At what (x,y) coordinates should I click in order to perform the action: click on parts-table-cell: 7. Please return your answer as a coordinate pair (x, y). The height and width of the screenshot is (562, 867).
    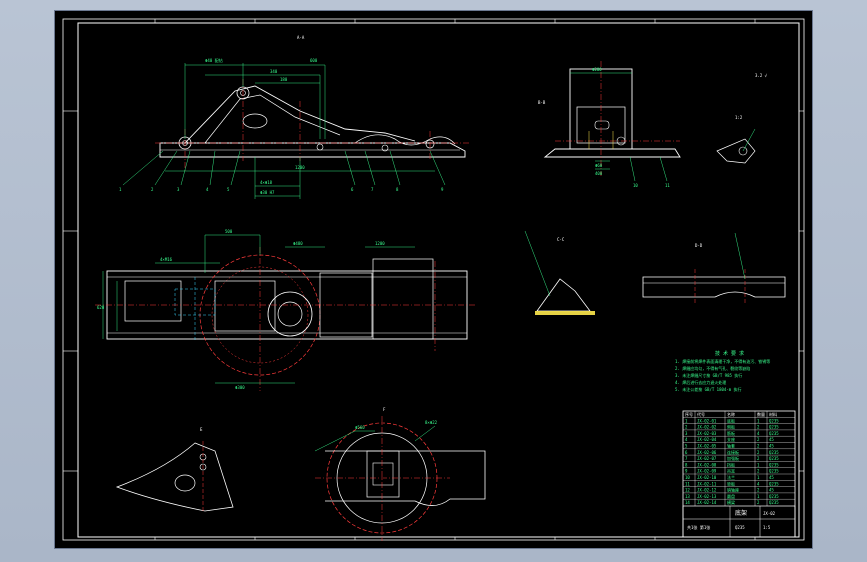
    Looking at the image, I should click on (686, 458).